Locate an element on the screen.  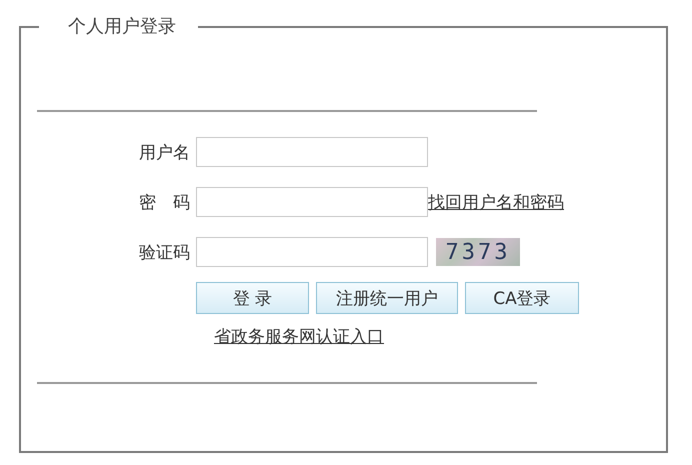
field-label: 密 码 is located at coordinates (164, 203).